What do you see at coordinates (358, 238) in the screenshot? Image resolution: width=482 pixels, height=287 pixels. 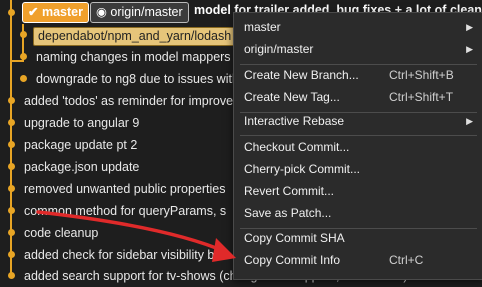 I see `menu-item-copy-sha: Copy Commit SHA` at bounding box center [358, 238].